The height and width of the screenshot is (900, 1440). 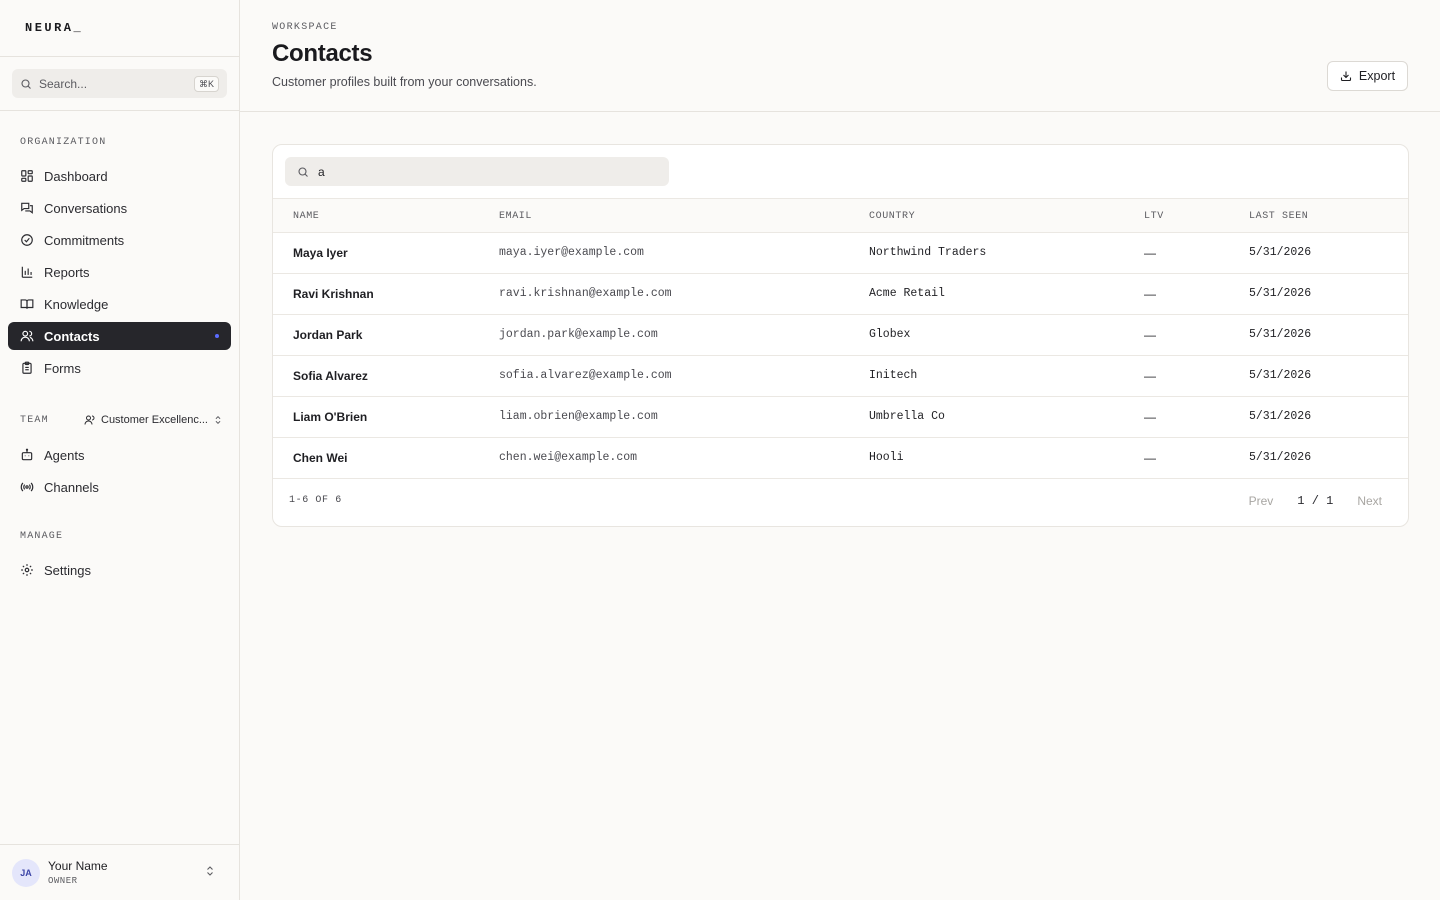 What do you see at coordinates (119, 28) in the screenshot?
I see `brand-header: NEURA_` at bounding box center [119, 28].